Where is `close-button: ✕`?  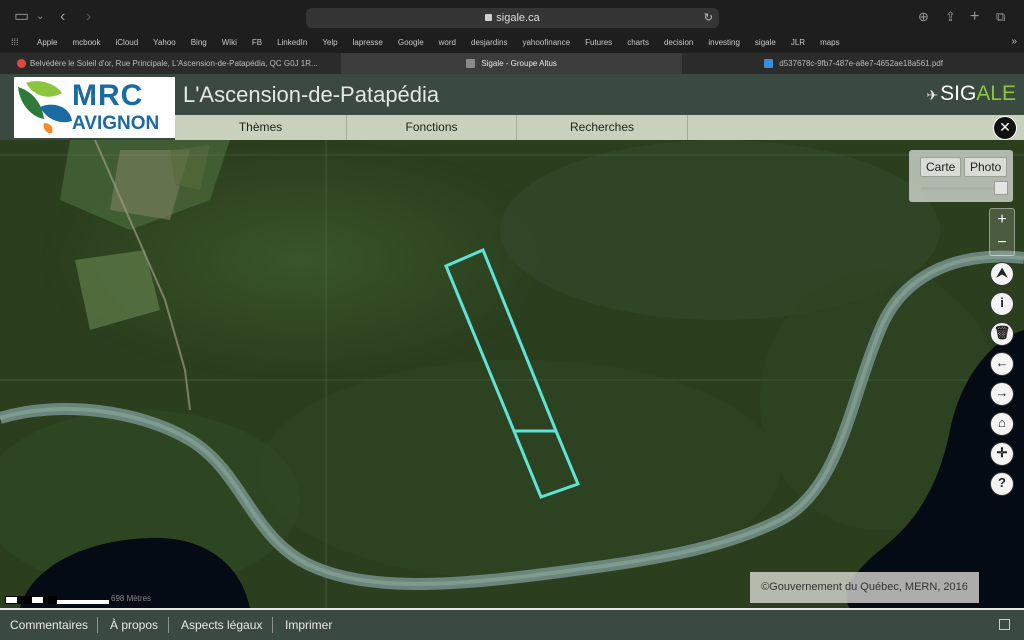
close-button: ✕ is located at coordinates (1005, 128).